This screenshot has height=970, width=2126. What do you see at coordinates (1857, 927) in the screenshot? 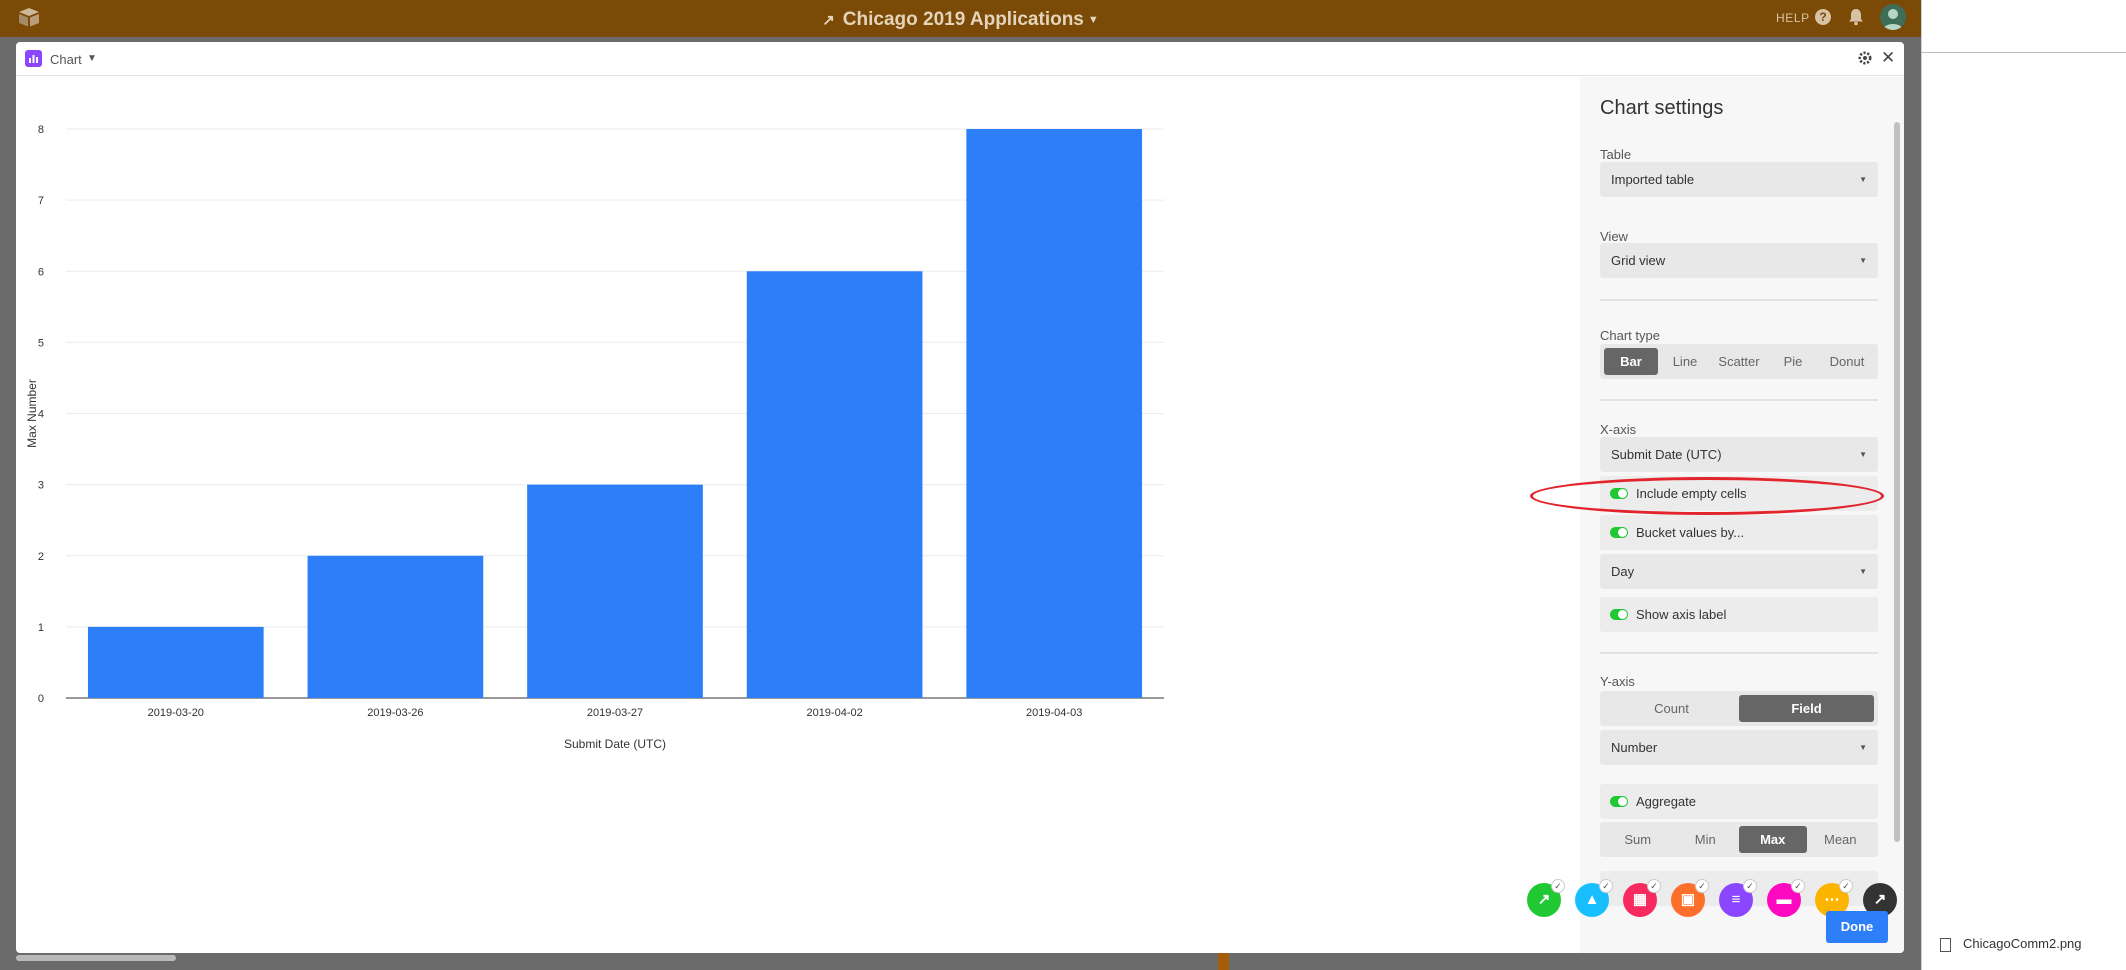
I see `done-button: Done` at bounding box center [1857, 927].